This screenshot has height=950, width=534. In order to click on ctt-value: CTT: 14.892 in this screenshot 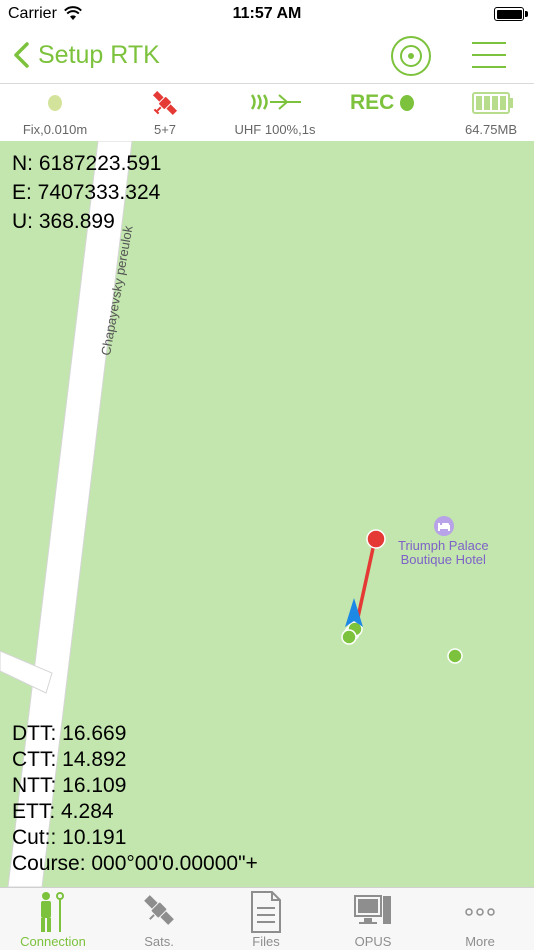, I will do `click(69, 759)`.